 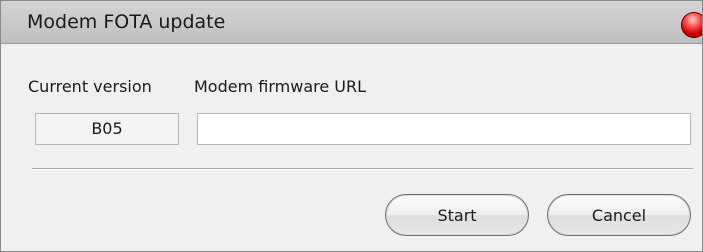 I want to click on current-version-field: B05, so click(x=107, y=129).